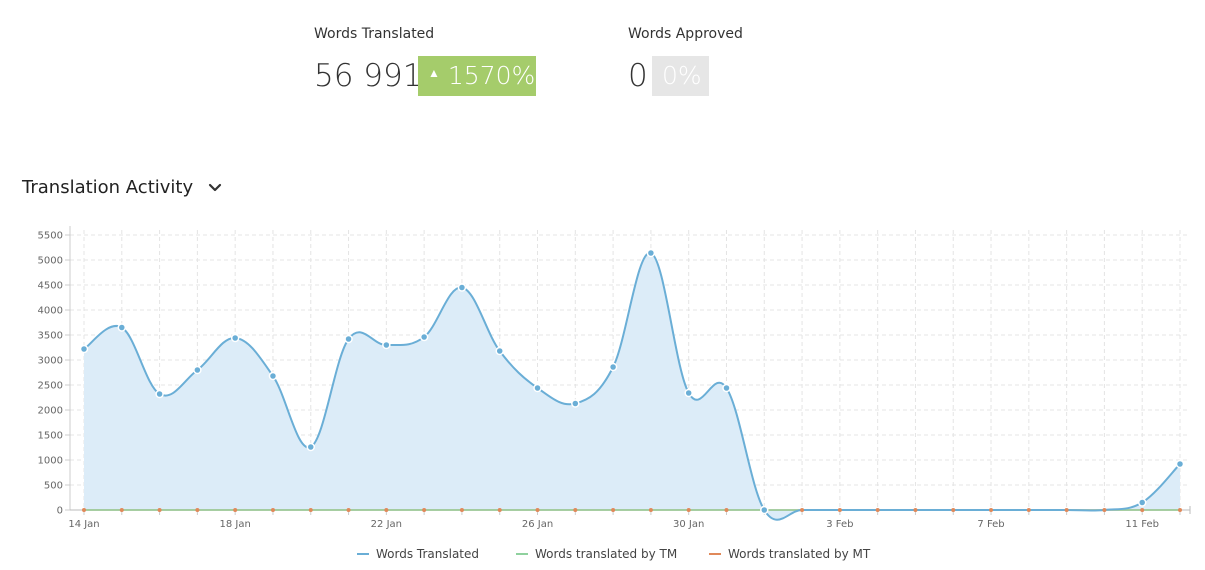 This screenshot has width=1205, height=570. I want to click on y-tick-label: 3500, so click(50, 336).